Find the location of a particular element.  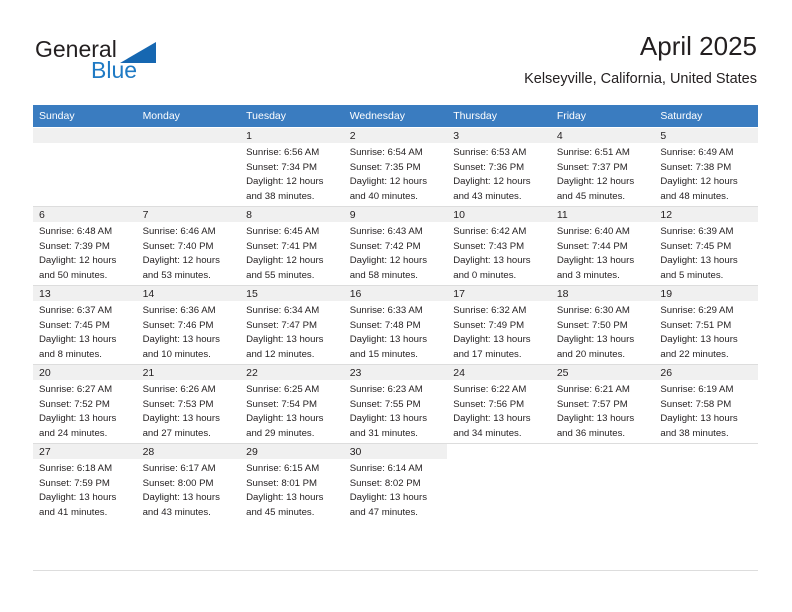

sunrise-text: Sunrise: 6:51 AM is located at coordinates (593, 152).